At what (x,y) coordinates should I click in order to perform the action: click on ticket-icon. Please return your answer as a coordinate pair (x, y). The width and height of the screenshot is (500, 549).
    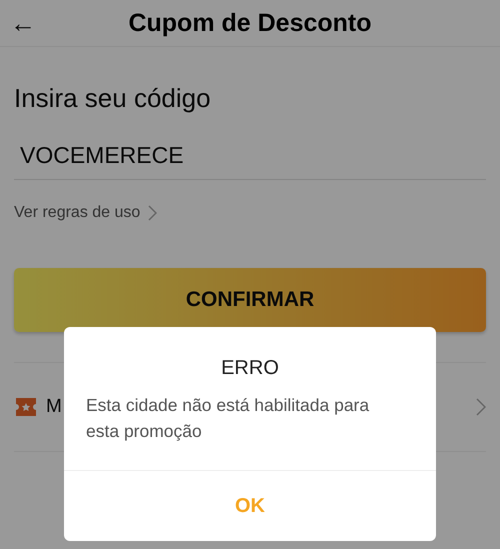
    Looking at the image, I should click on (26, 407).